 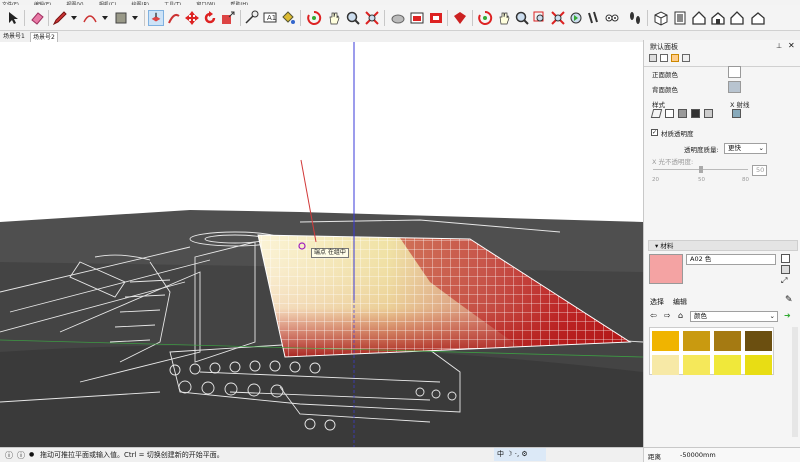 What do you see at coordinates (779, 46) in the screenshot?
I see `pin-icon: ⊥` at bounding box center [779, 46].